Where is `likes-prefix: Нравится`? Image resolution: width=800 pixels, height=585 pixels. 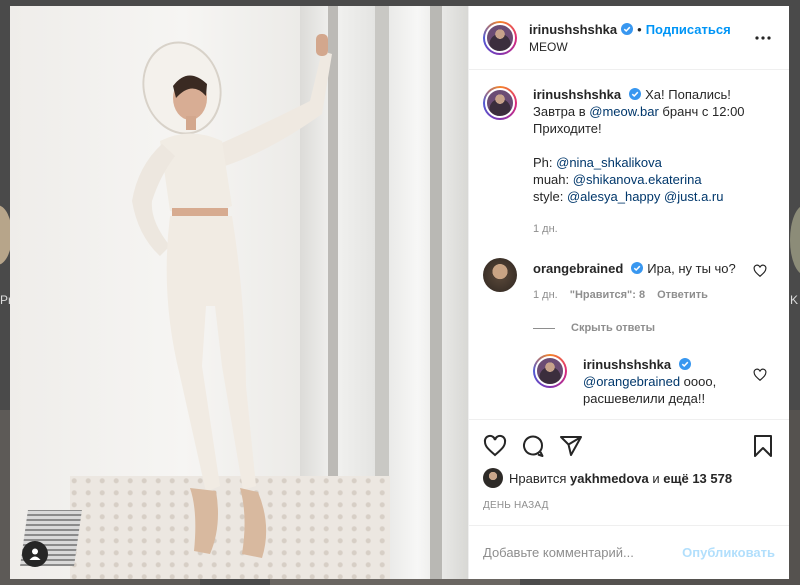
likes-prefix: Нравится is located at coordinates (538, 478).